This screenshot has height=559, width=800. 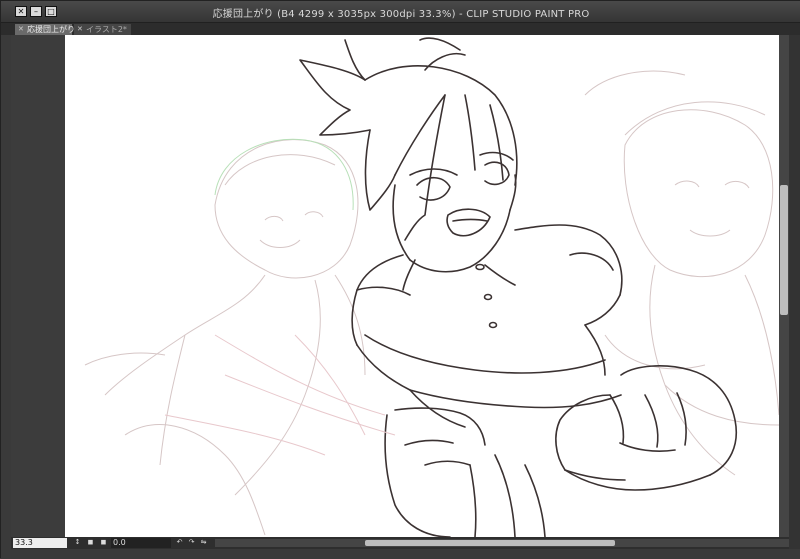 I want to click on flip-horizontal-icon: ⇋, so click(x=203, y=542).